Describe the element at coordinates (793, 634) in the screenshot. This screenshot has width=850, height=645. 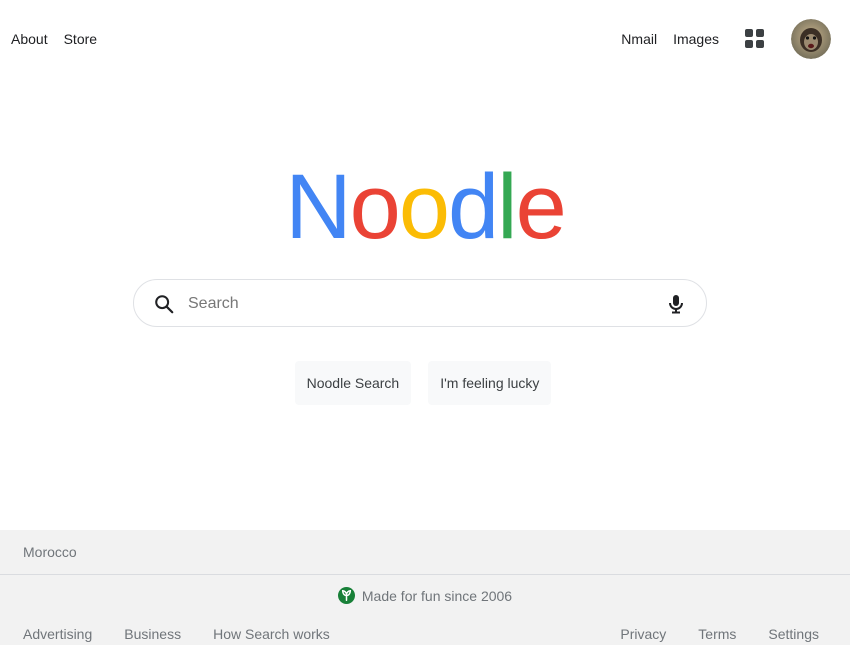
I see `settings-link: Settings` at that location.